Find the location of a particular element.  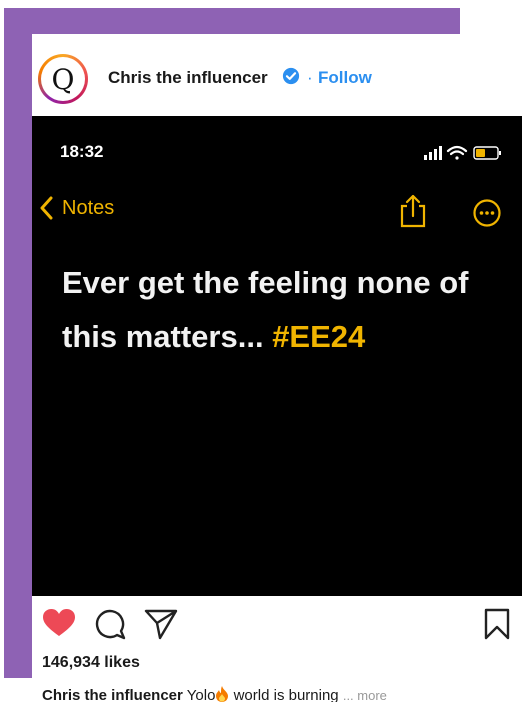

likes-count: 146,934 likes is located at coordinates (91, 663).